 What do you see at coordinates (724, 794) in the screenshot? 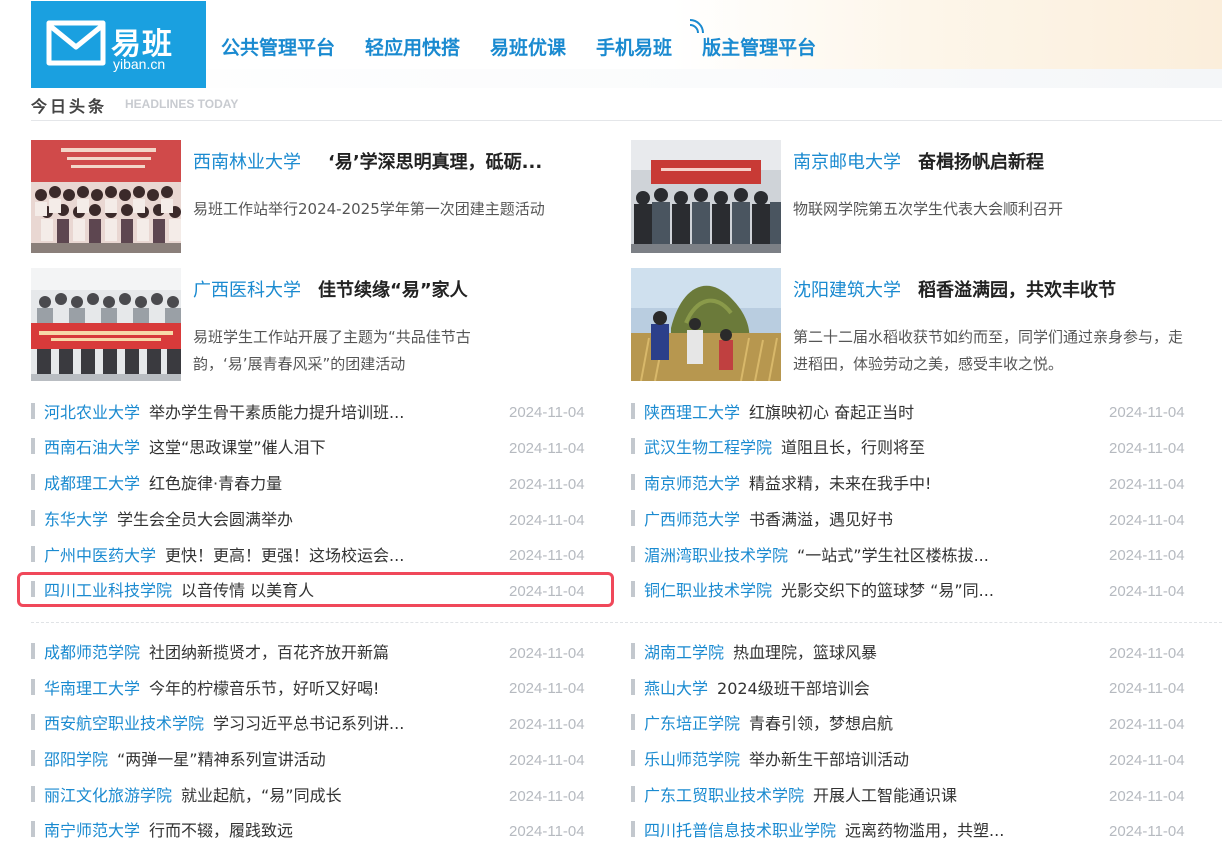
I see `list-school: 广东工贸职业技术学院` at bounding box center [724, 794].